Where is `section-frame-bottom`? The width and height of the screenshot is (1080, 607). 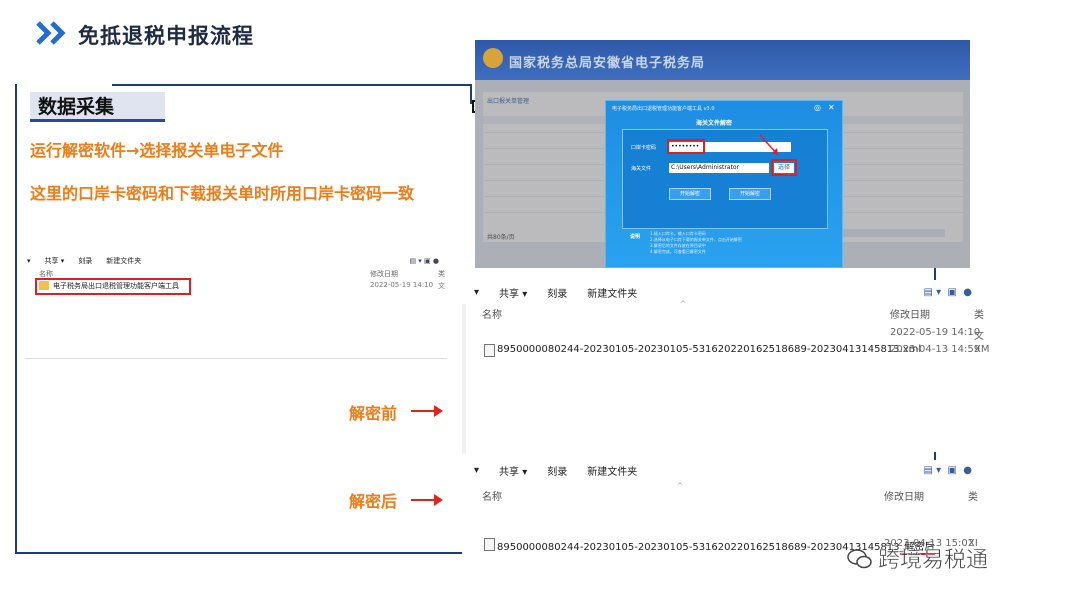
section-frame-bottom is located at coordinates (239, 553).